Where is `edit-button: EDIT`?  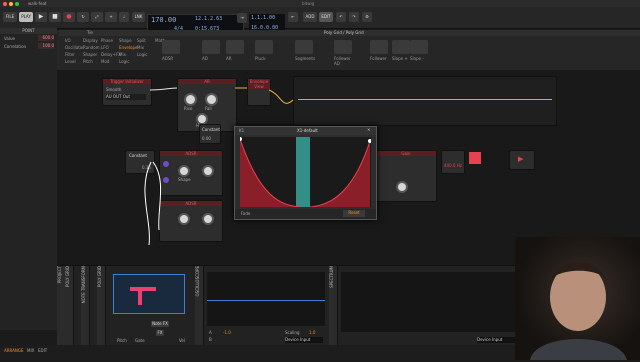 edit-button: EDIT is located at coordinates (326, 17).